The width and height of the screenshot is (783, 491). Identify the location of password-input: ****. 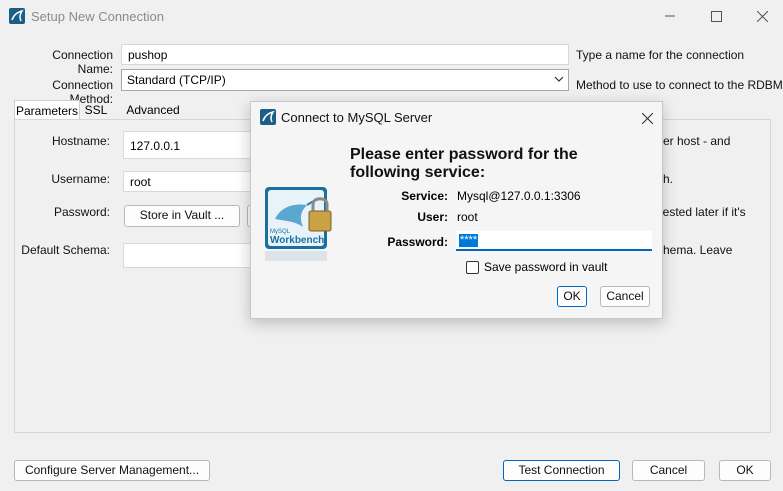
(554, 241).